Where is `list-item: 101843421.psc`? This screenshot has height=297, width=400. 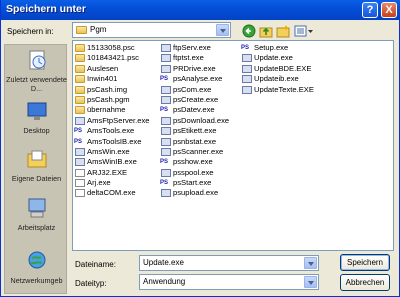 list-item: 101843421.psc is located at coordinates (111, 58).